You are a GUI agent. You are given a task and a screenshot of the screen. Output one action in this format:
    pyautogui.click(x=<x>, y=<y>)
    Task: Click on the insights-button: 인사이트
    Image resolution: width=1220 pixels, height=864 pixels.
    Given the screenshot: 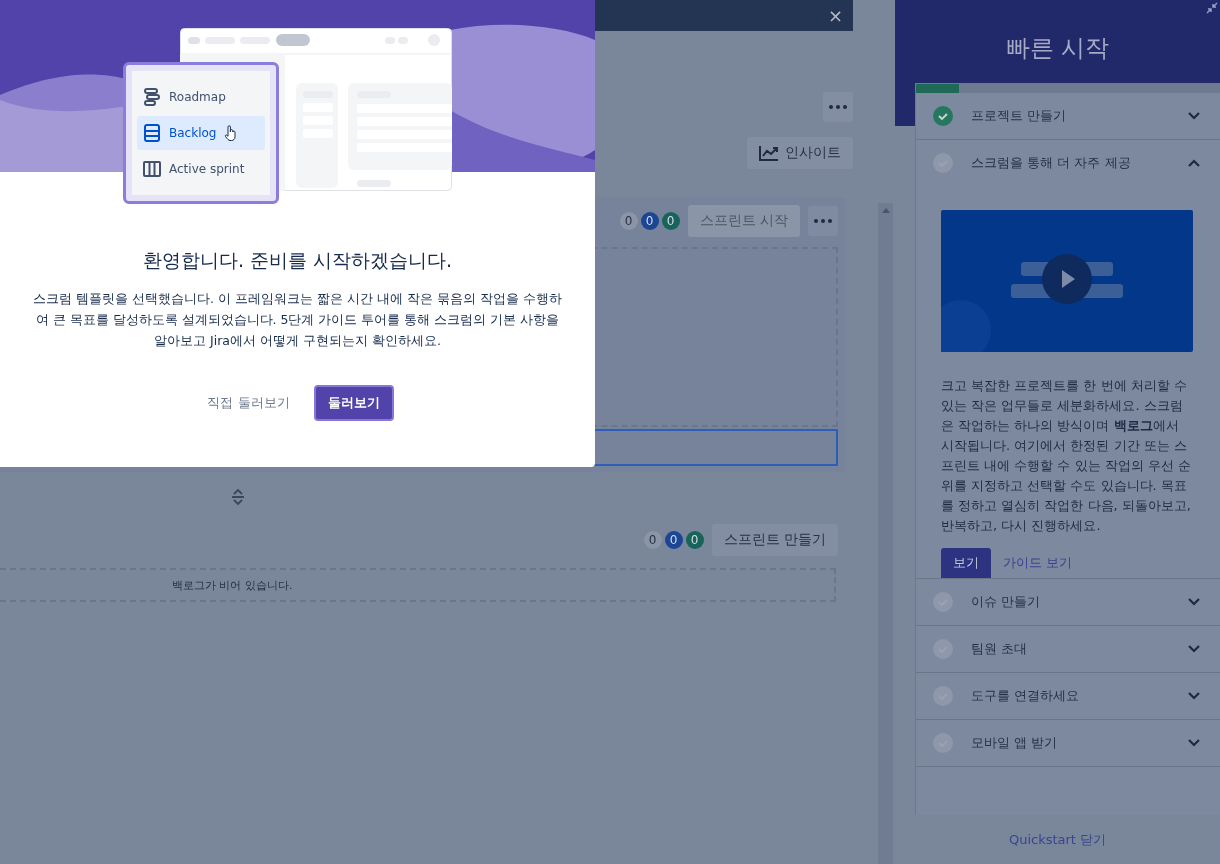 What is the action you would take?
    pyautogui.click(x=800, y=153)
    